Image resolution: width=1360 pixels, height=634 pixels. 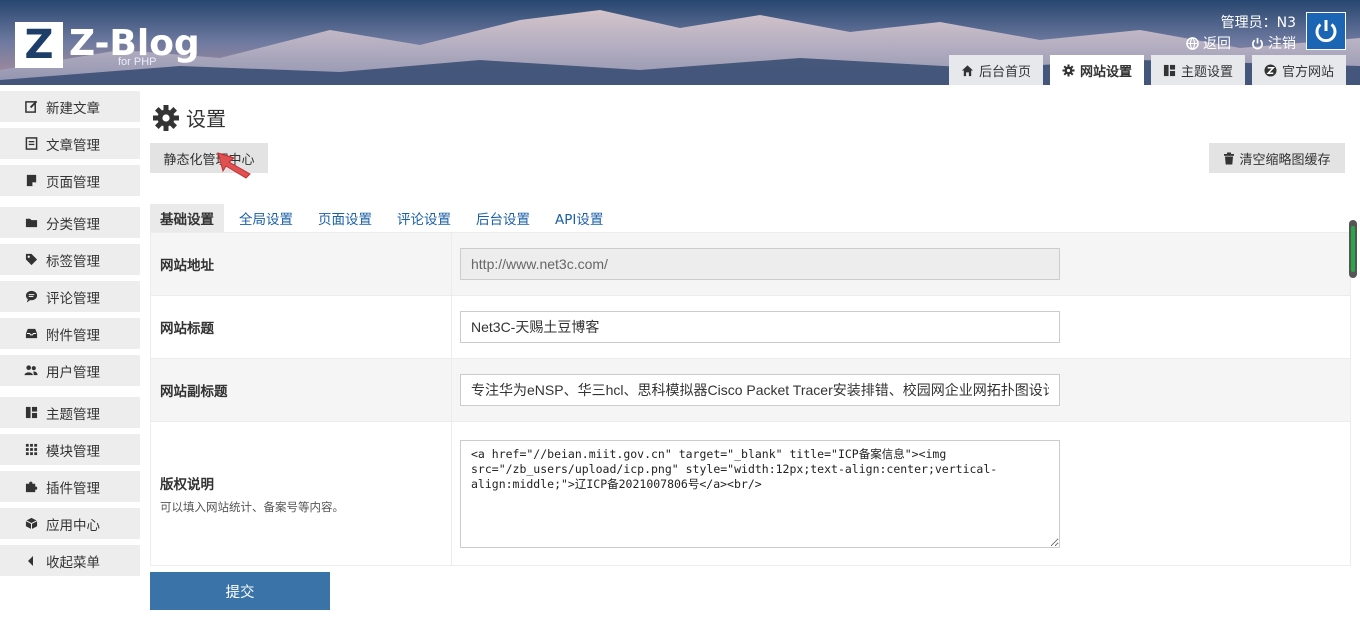 I want to click on box-icon, so click(x=31, y=524).